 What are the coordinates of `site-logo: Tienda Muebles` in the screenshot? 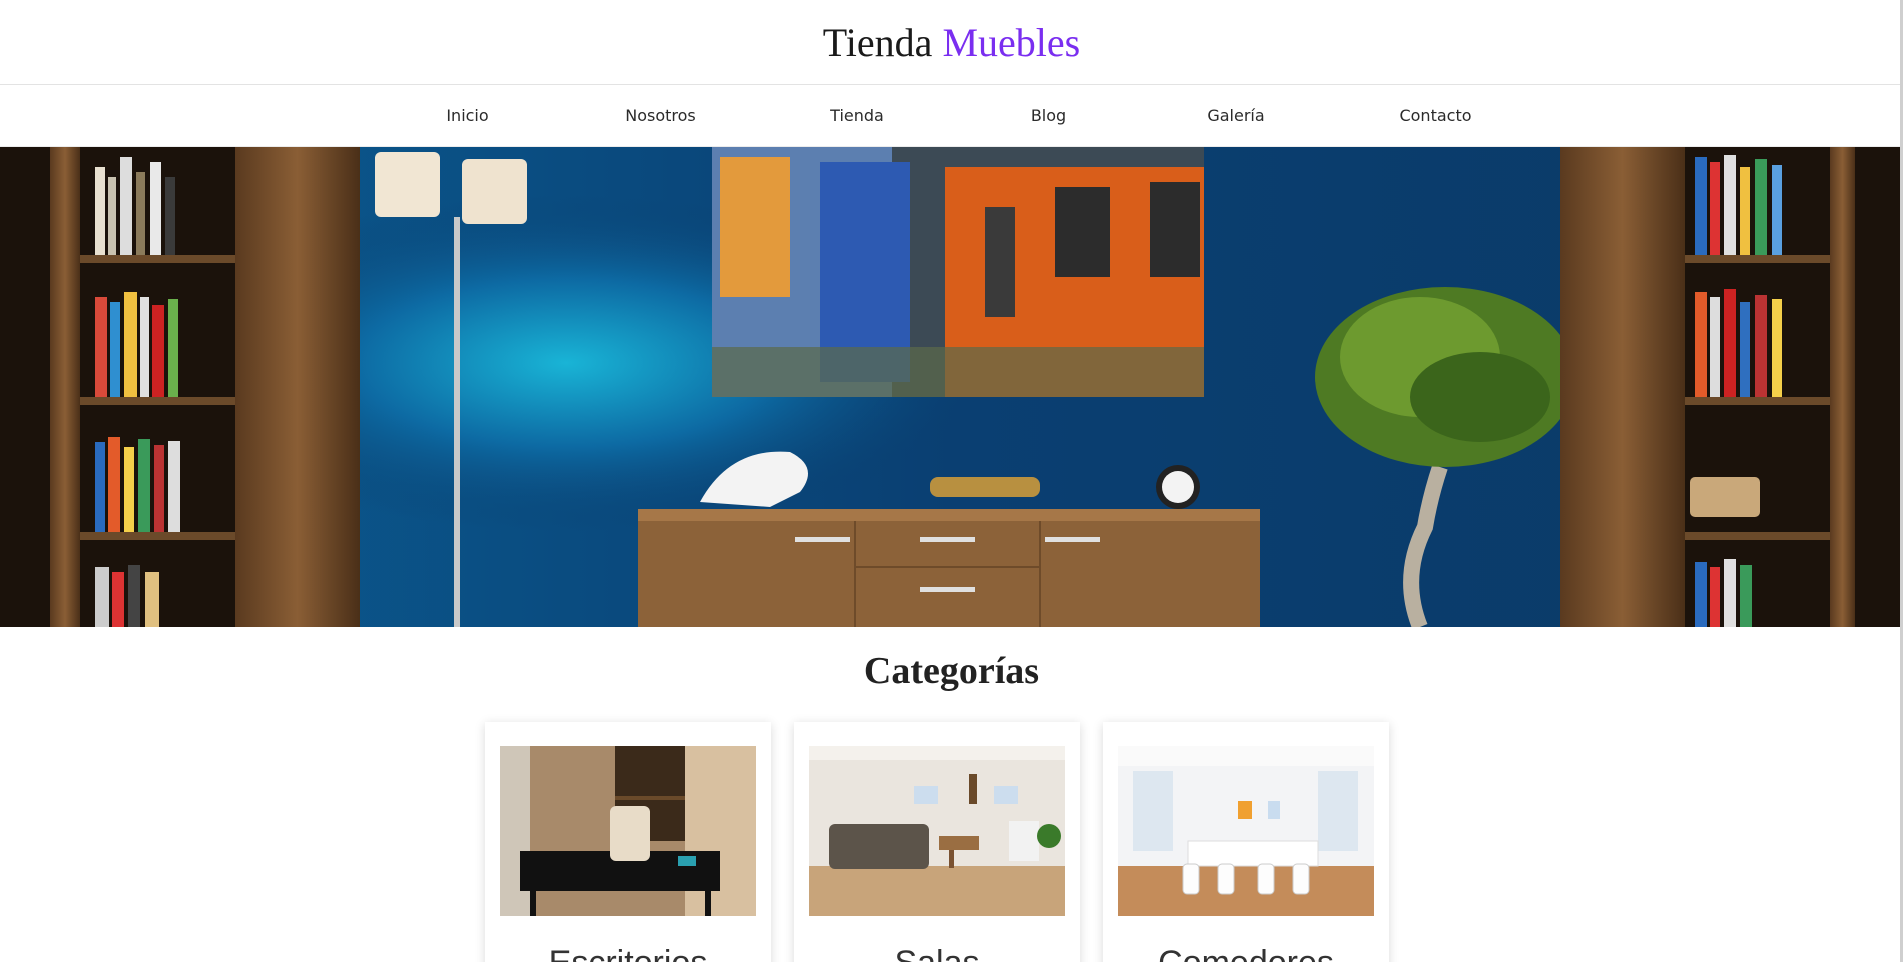 It's located at (951, 42).